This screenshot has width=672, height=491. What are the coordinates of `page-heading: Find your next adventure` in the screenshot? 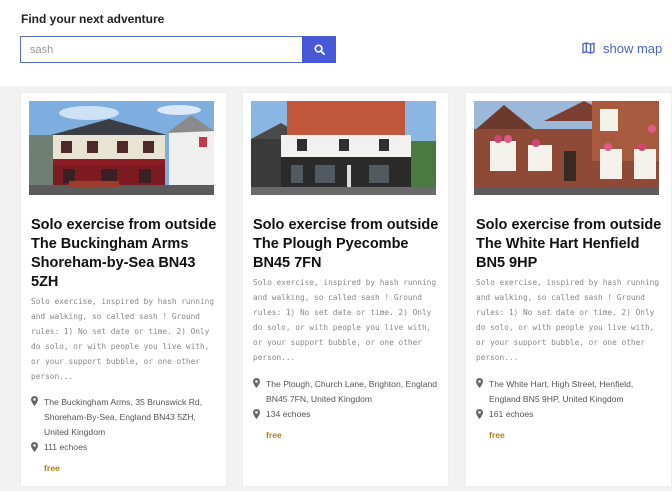 It's located at (93, 19).